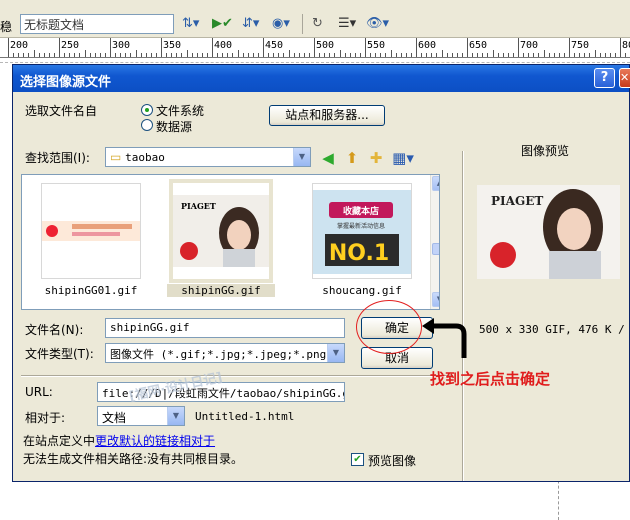 This screenshot has width=630, height=520. I want to click on new-folder-icon: ✚, so click(376, 158).